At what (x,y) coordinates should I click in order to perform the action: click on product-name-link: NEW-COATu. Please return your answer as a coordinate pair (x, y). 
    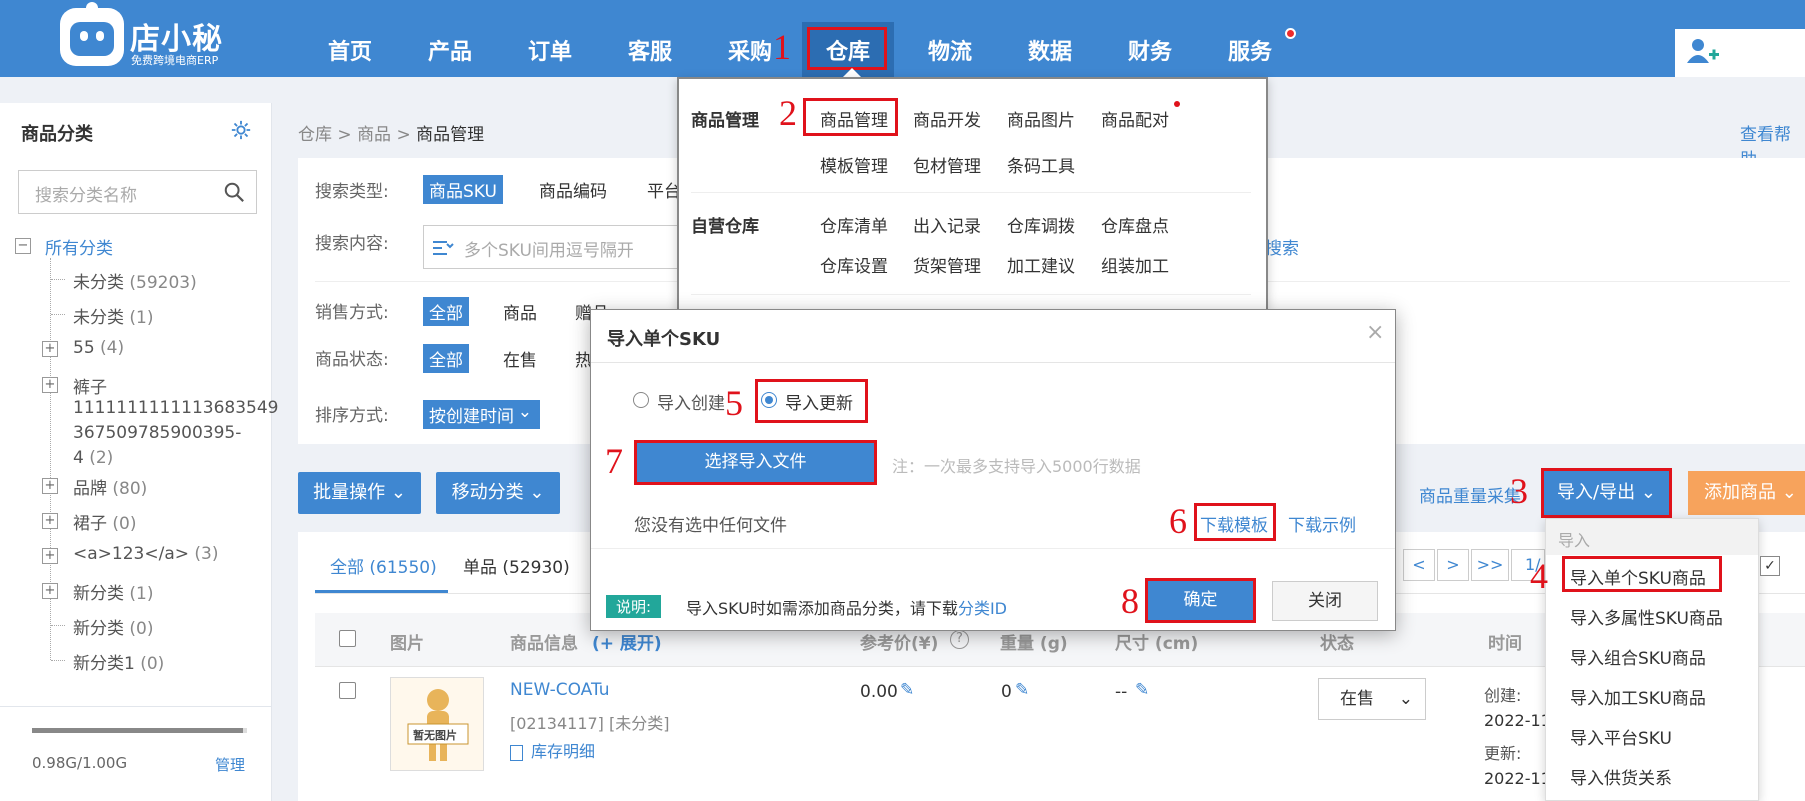
    Looking at the image, I should click on (560, 690).